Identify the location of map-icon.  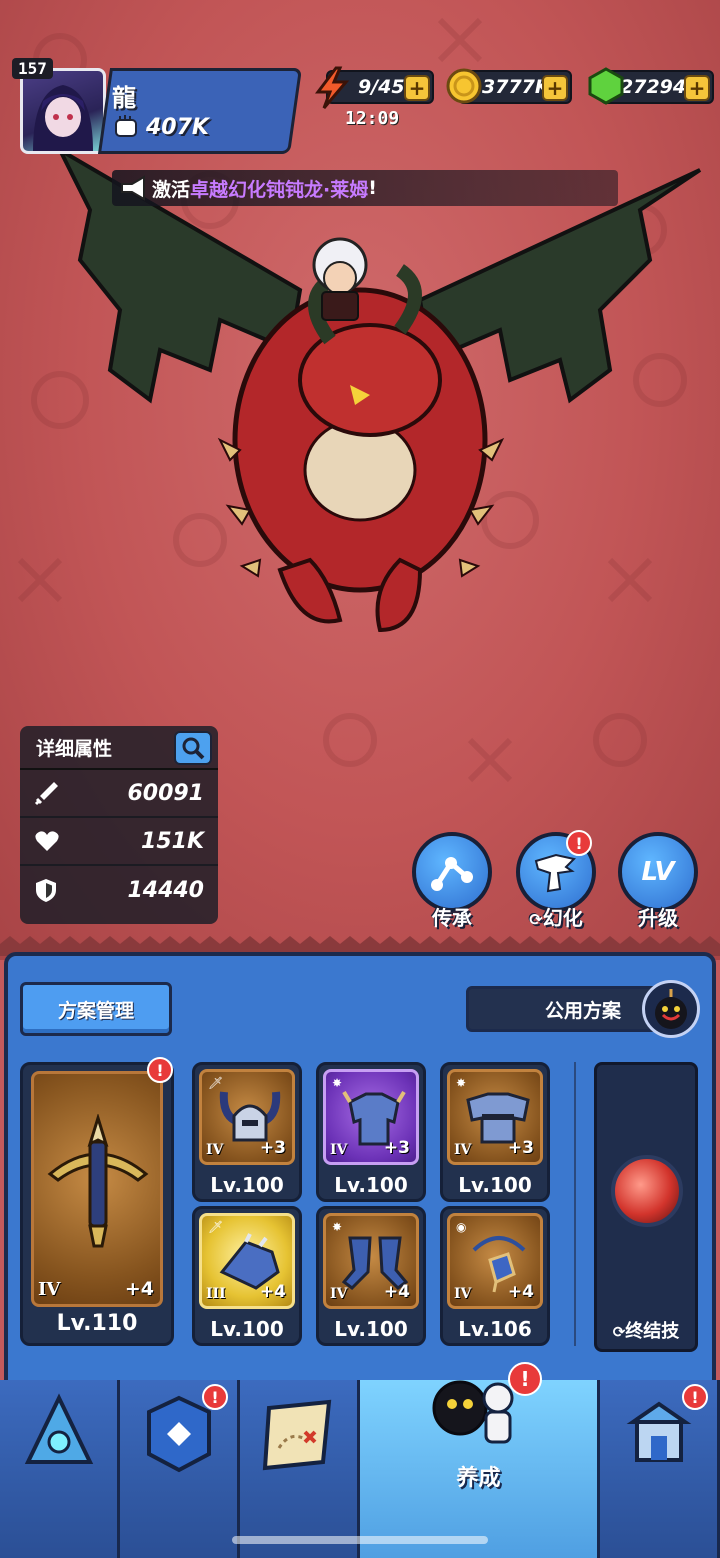
(296, 1435).